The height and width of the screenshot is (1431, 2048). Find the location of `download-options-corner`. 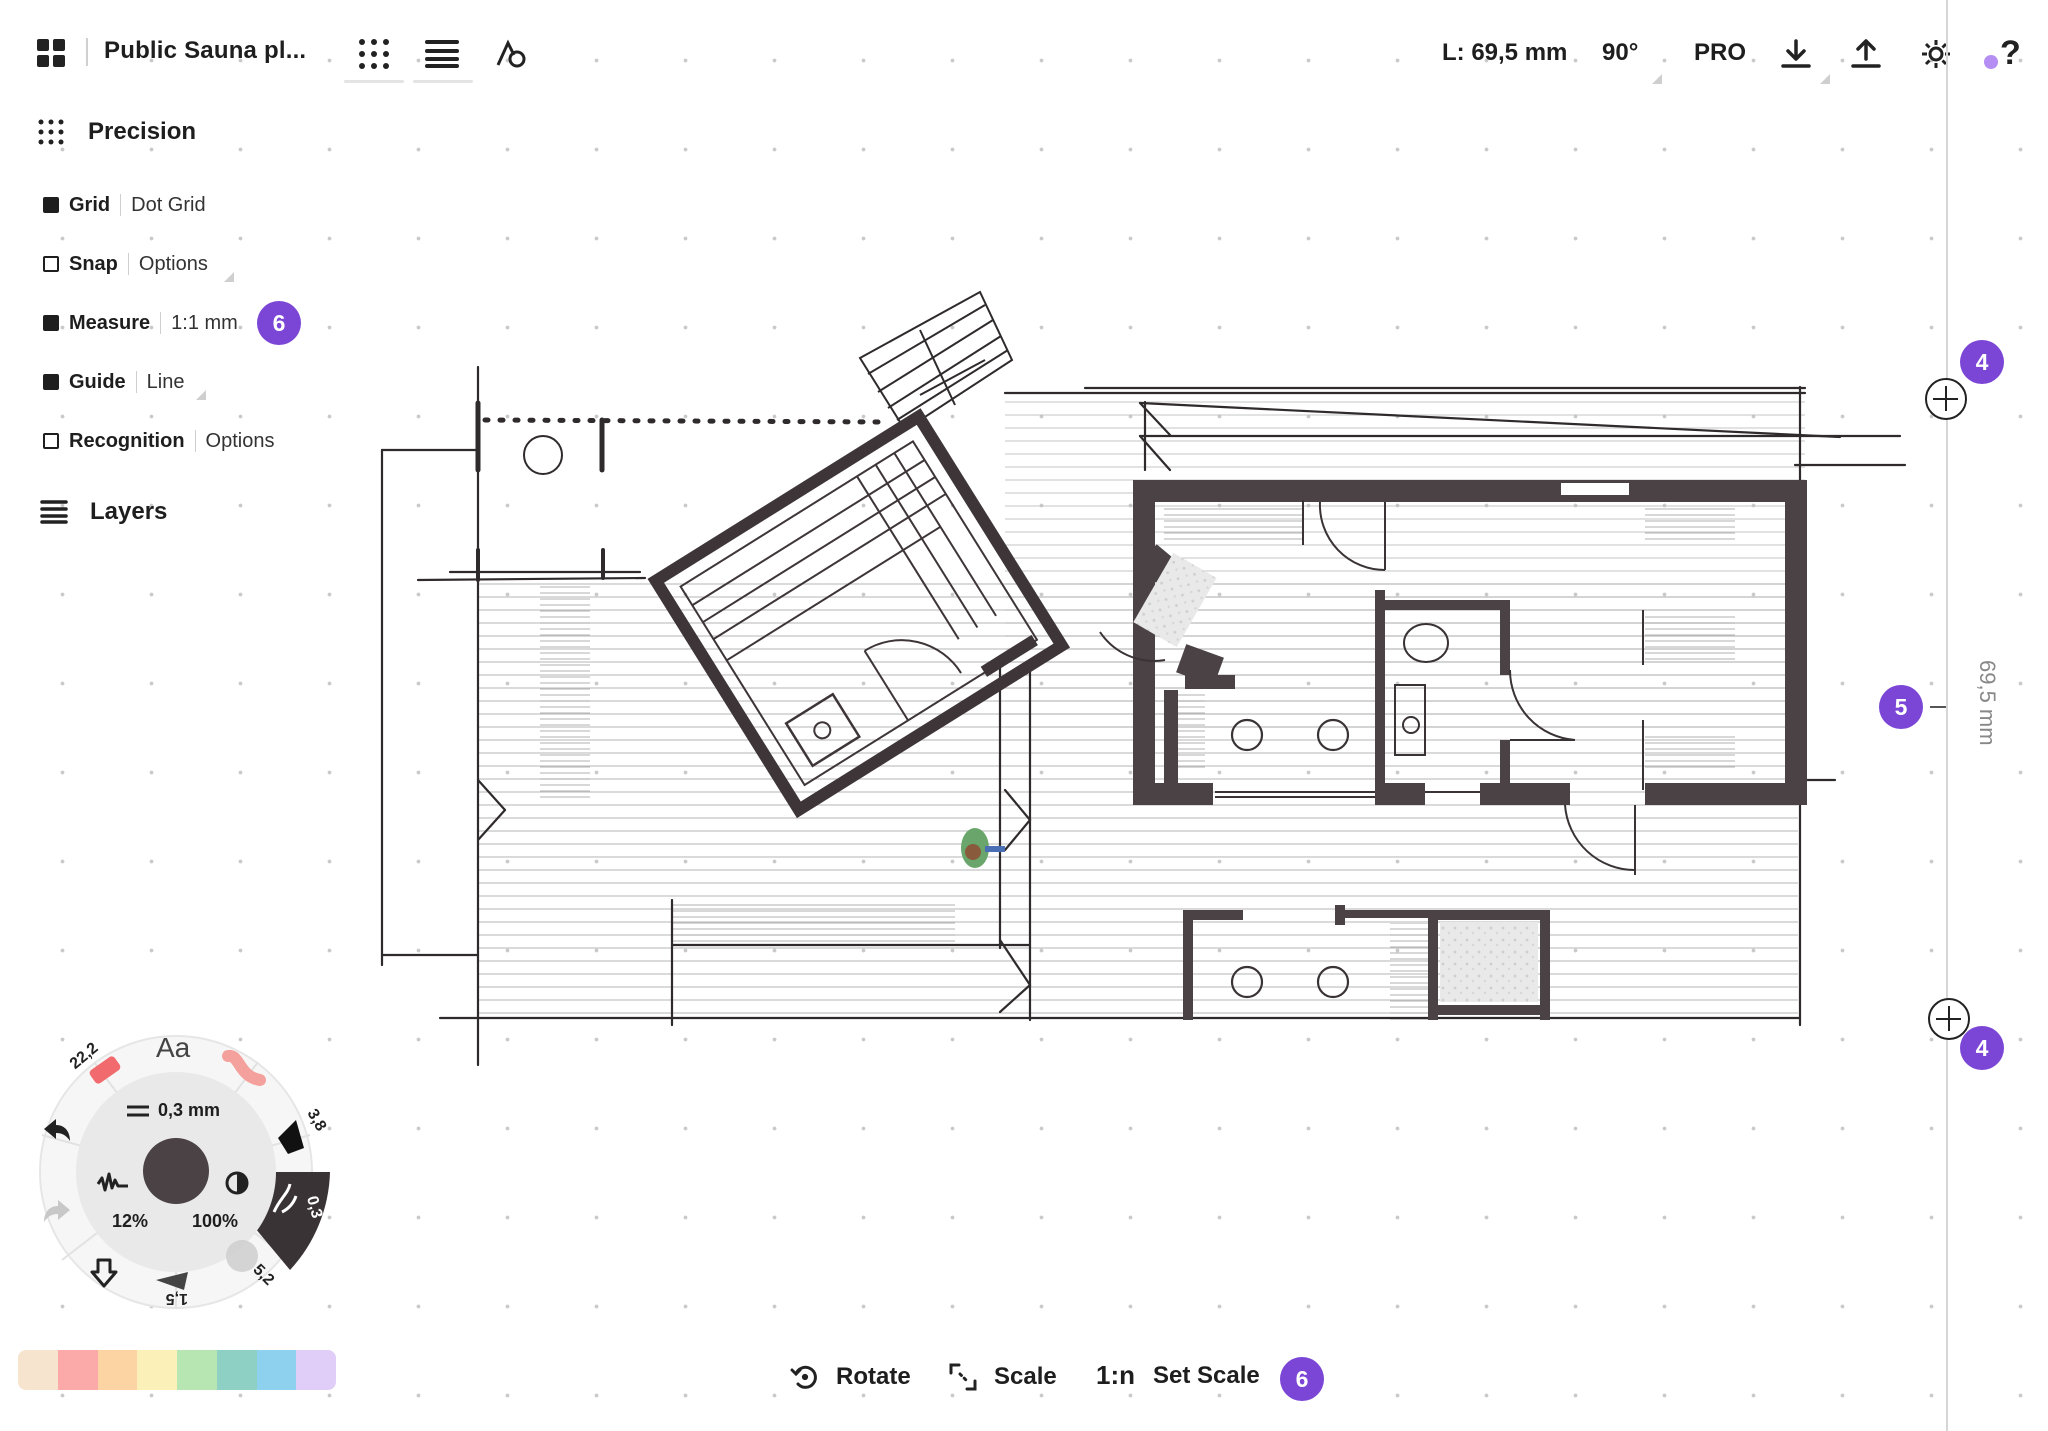

download-options-corner is located at coordinates (1825, 79).